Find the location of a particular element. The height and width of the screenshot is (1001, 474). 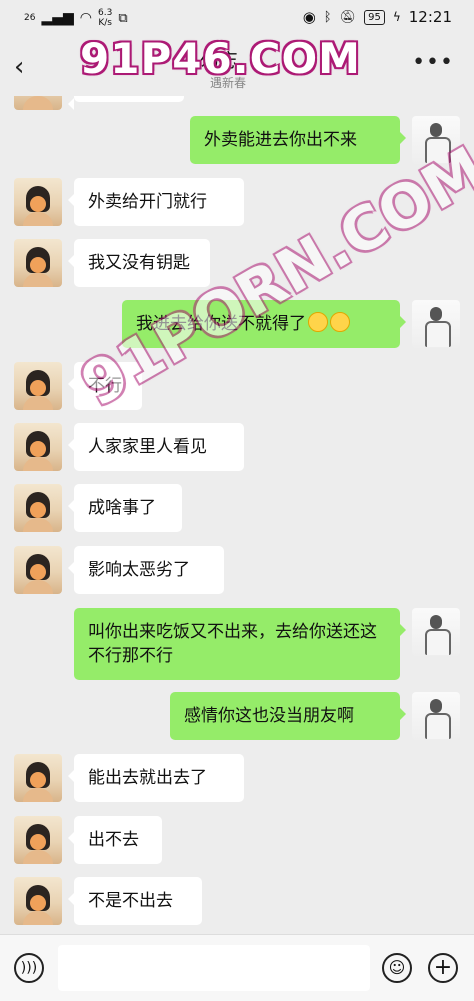

chat-title: 勿忘 is located at coordinates (219, 61).